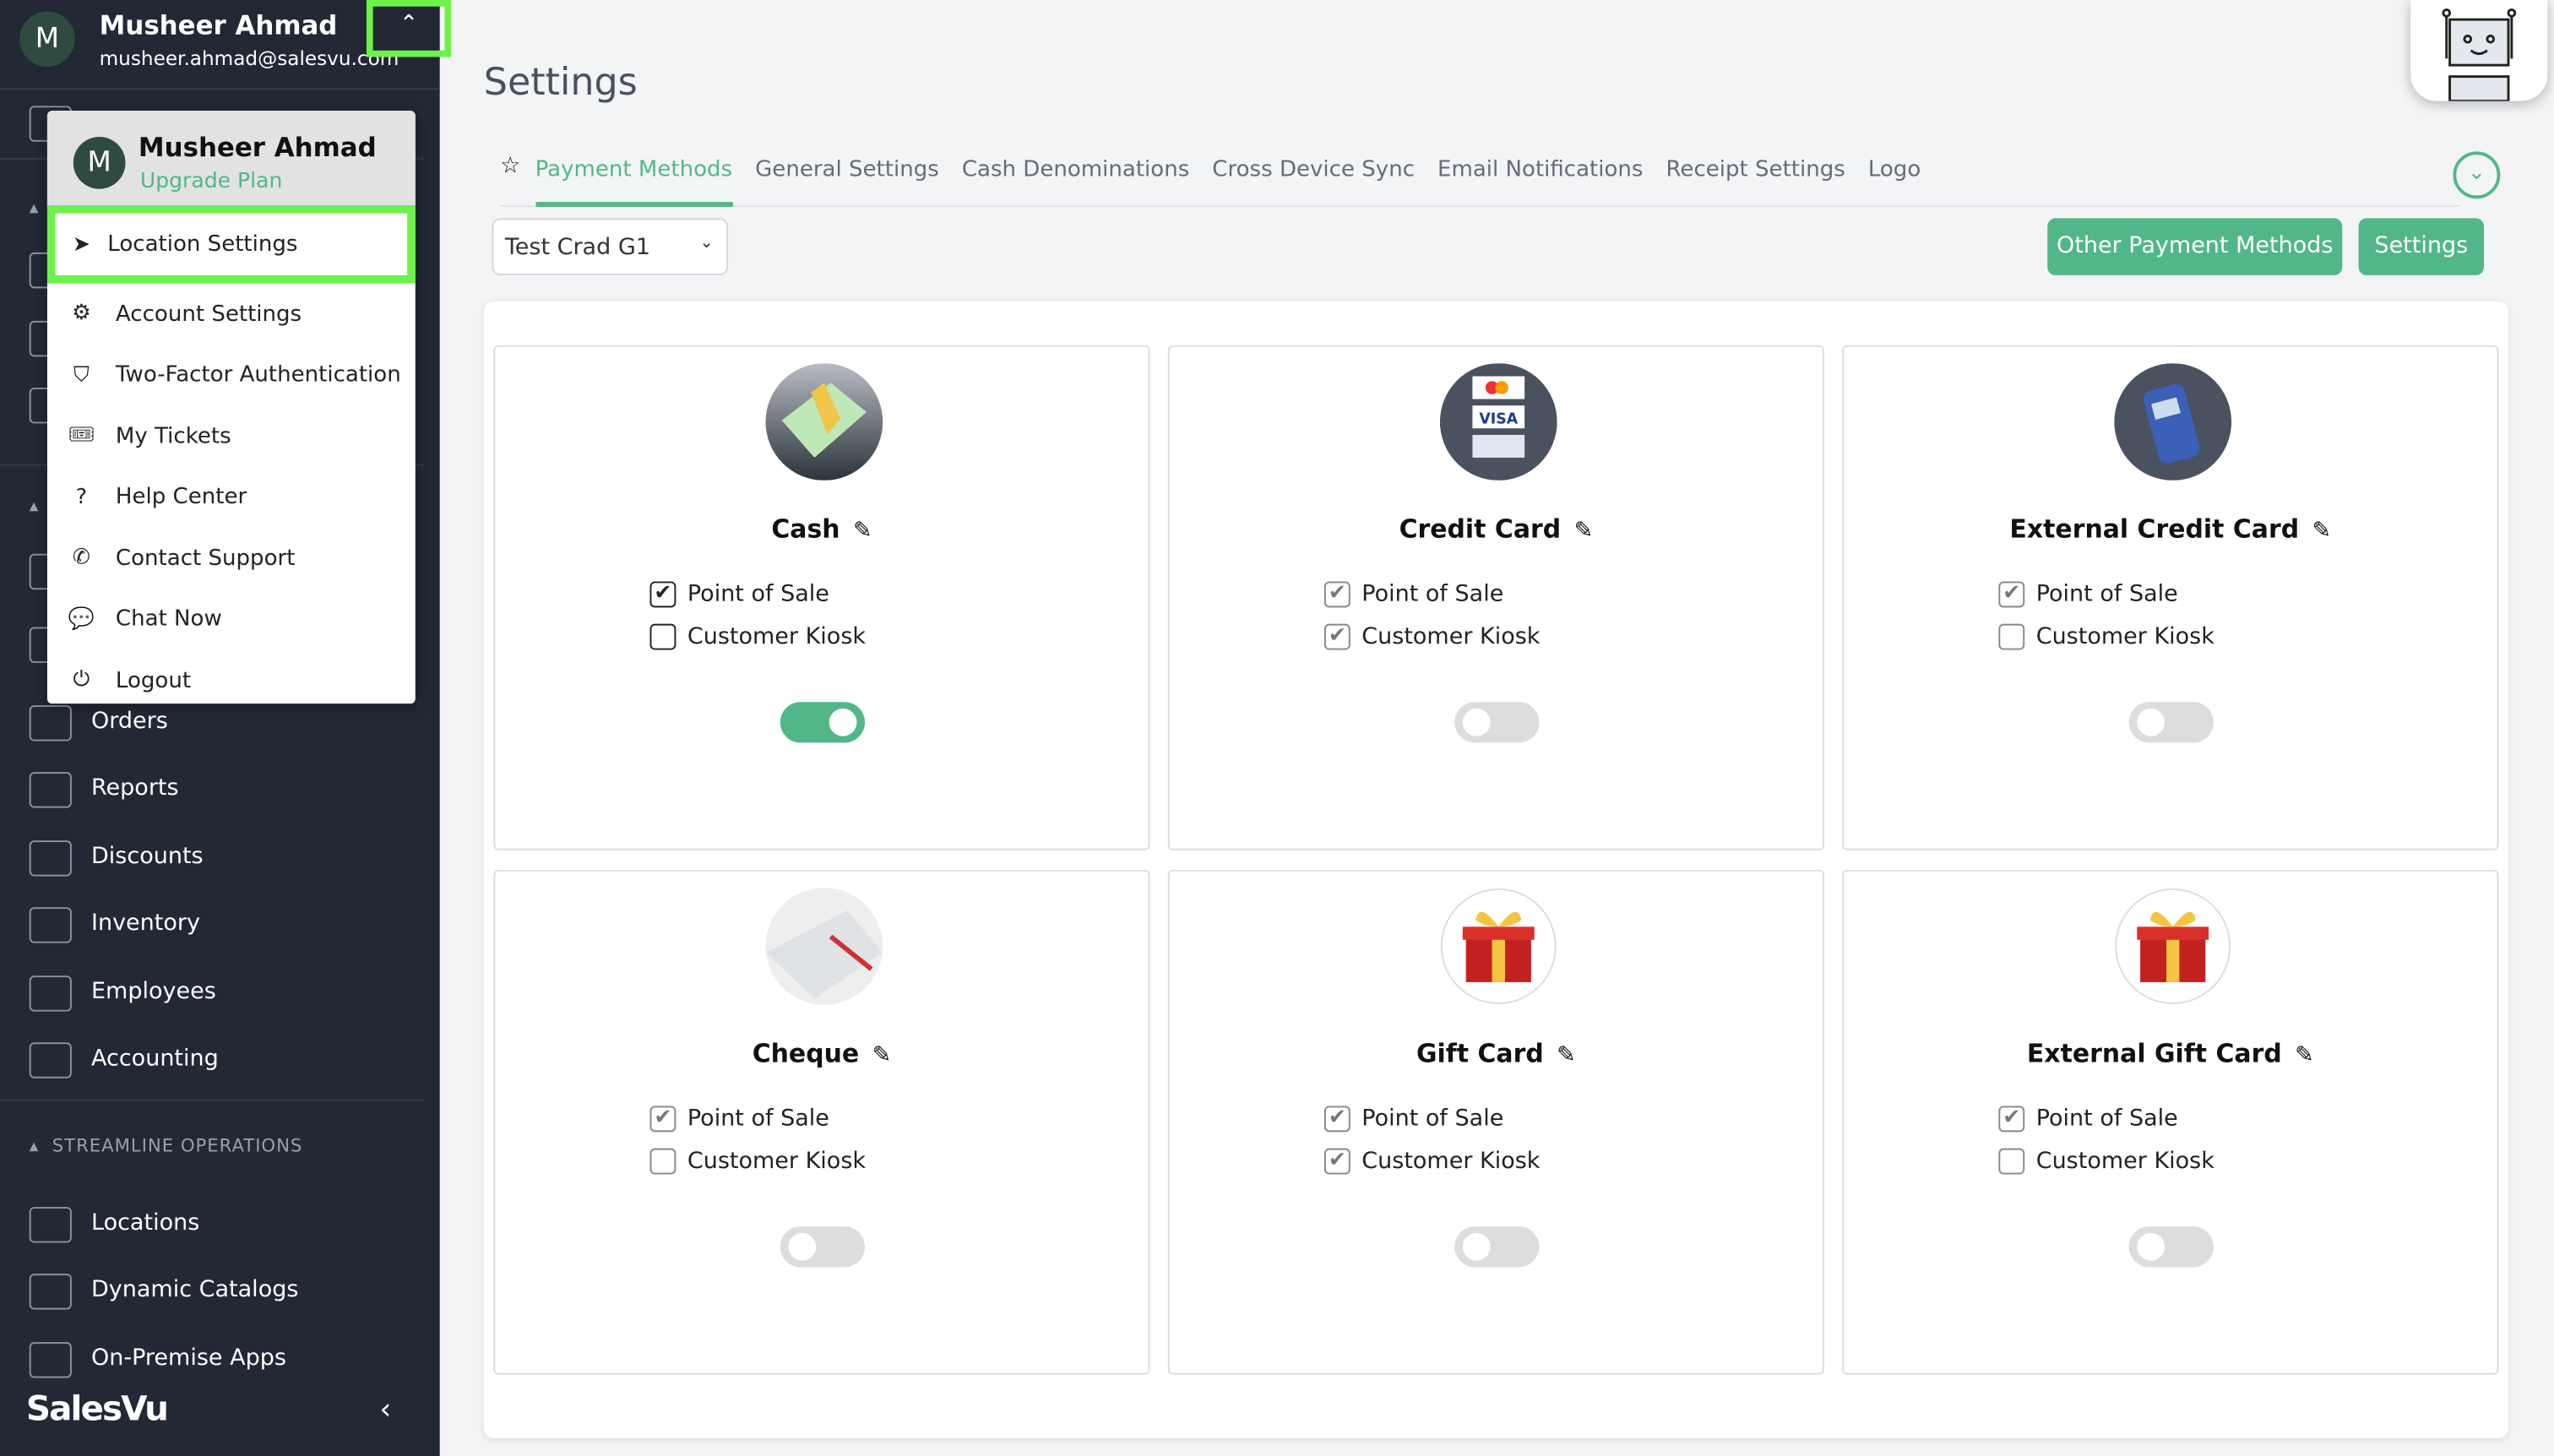 This screenshot has width=2554, height=1456. I want to click on menu-item-logout: ⏻ Logout, so click(231, 679).